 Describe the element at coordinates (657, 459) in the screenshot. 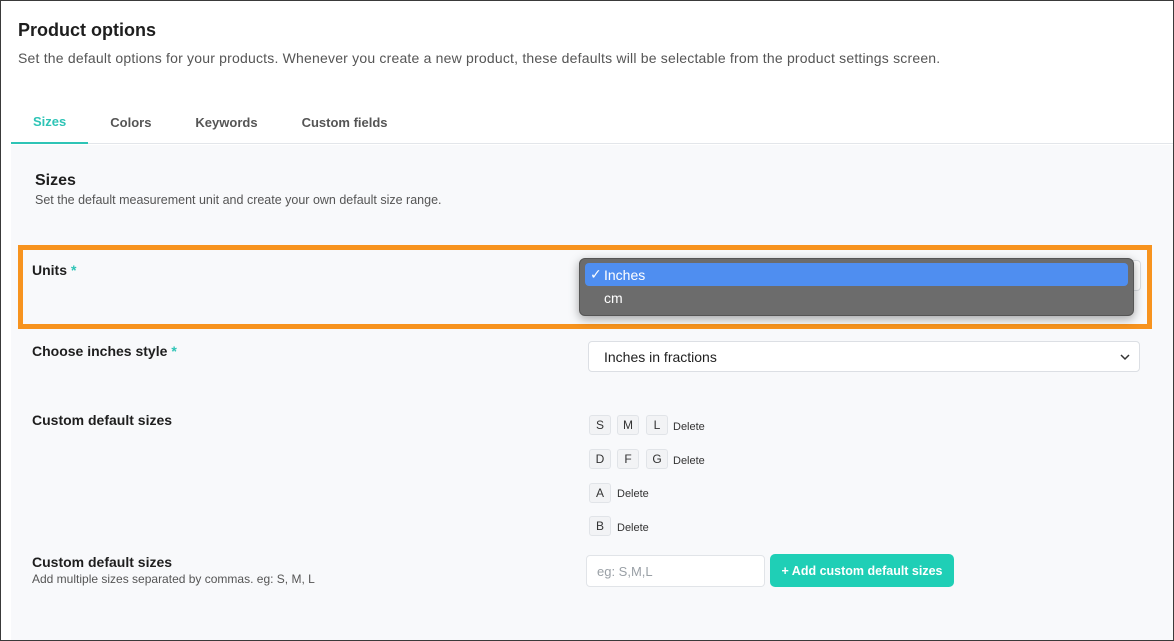

I see `size-chip: G` at that location.